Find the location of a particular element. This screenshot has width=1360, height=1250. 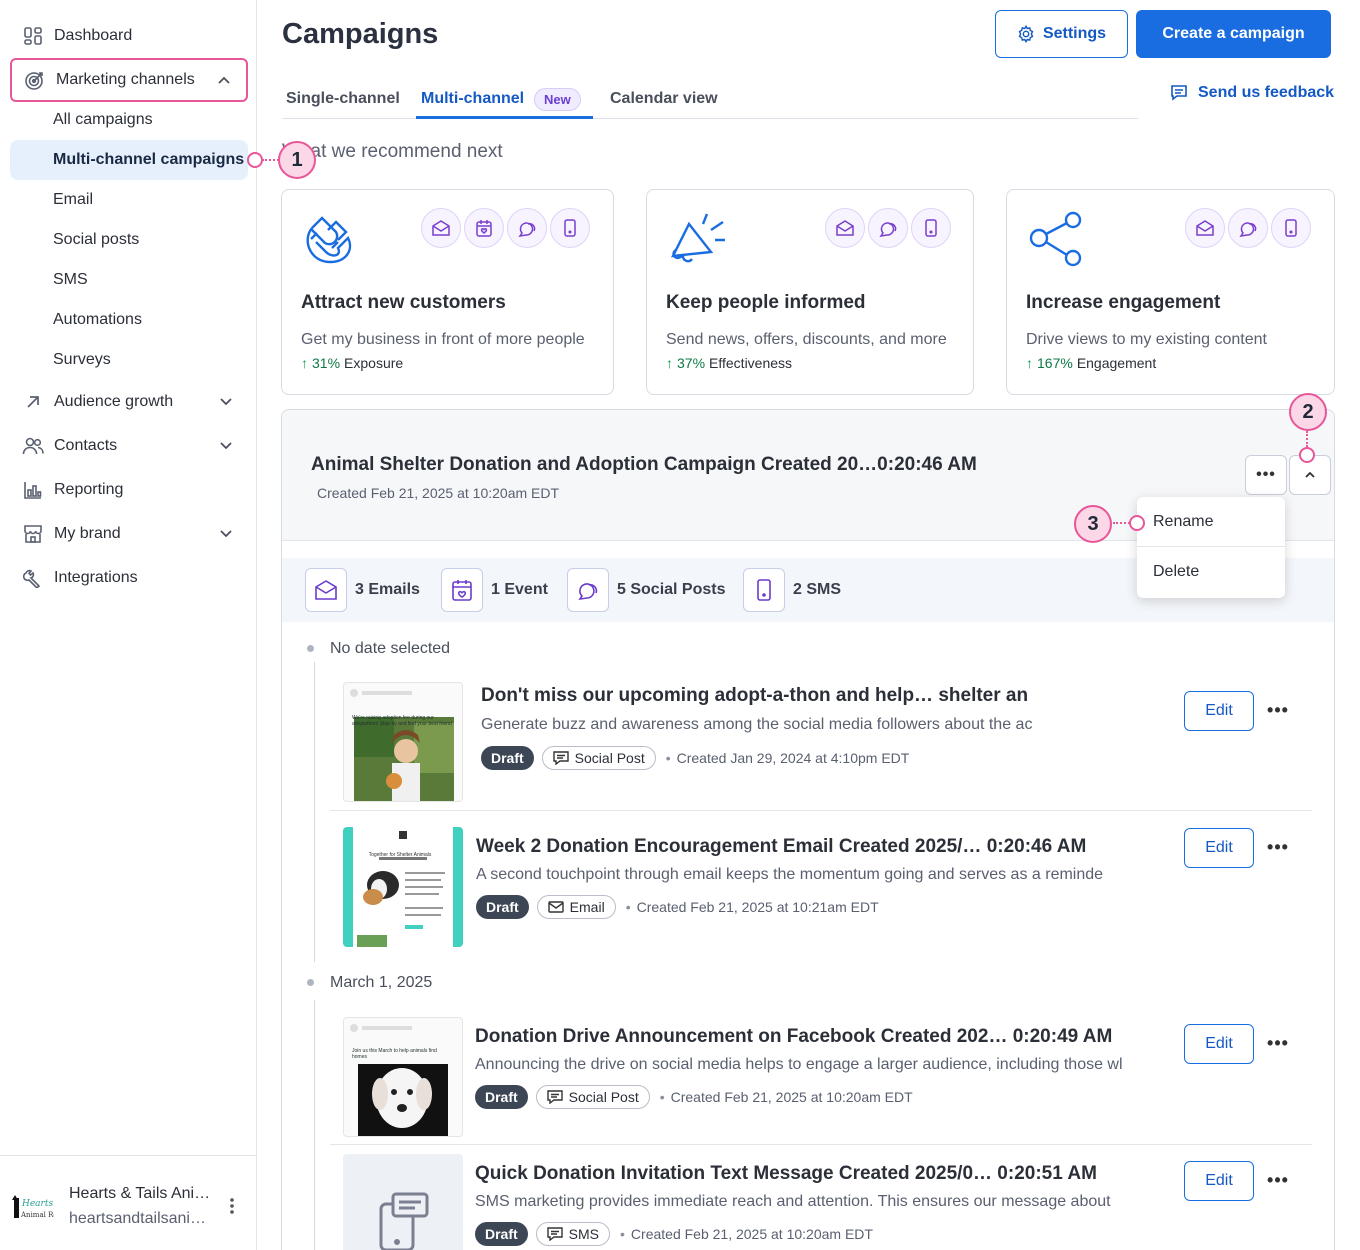

tab-single-channel: Single-channel is located at coordinates (343, 99).